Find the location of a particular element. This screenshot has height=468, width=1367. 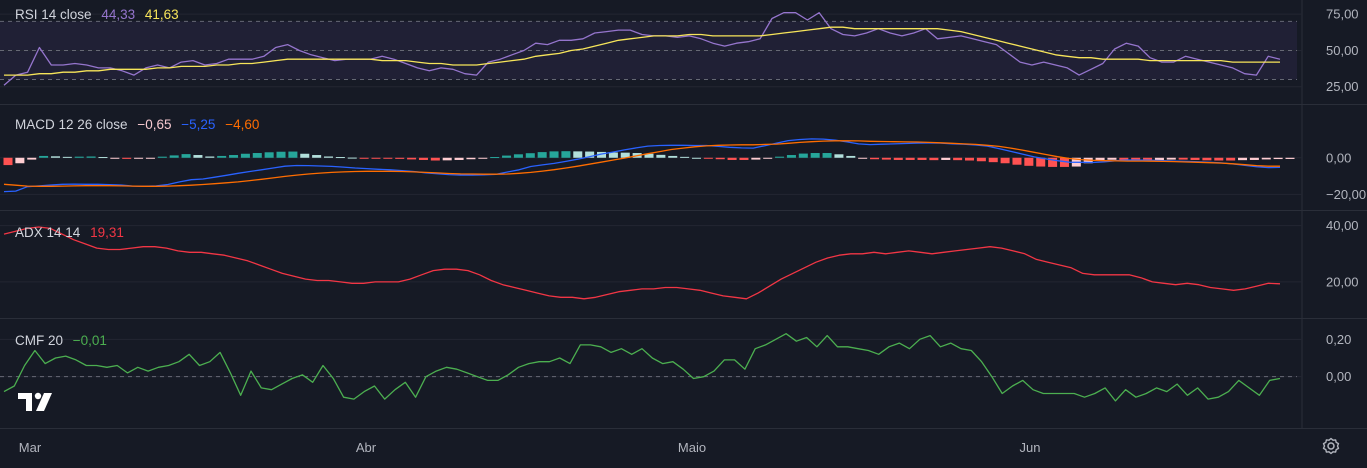

rsi-legend-title: RSI 14 close is located at coordinates (53, 14).